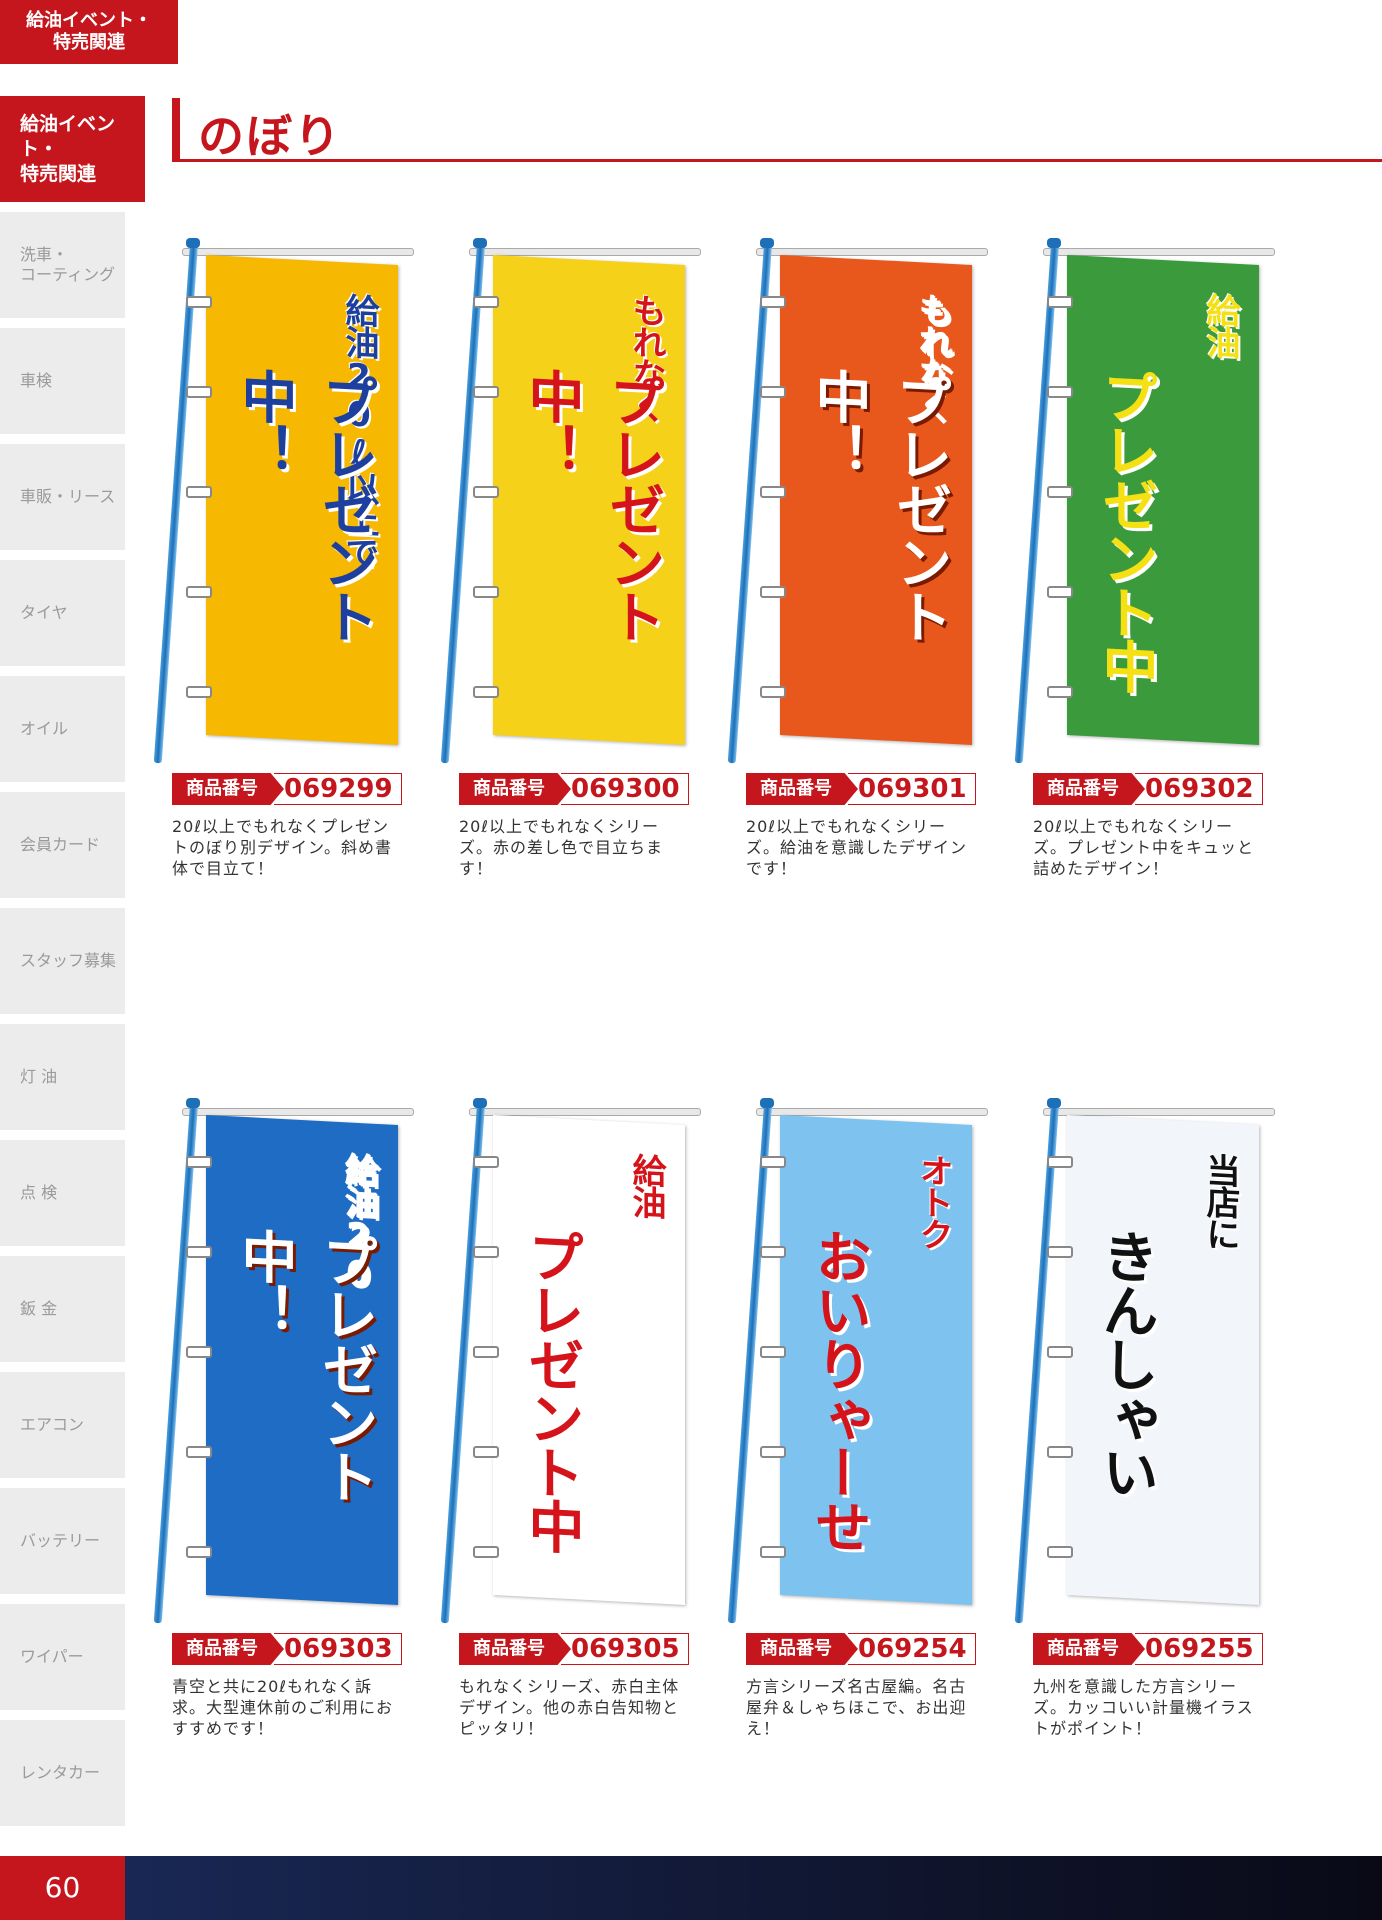 The image size is (1382, 1920). What do you see at coordinates (62, 1541) in the screenshot?
I see `sidebar-item: バッテリー` at bounding box center [62, 1541].